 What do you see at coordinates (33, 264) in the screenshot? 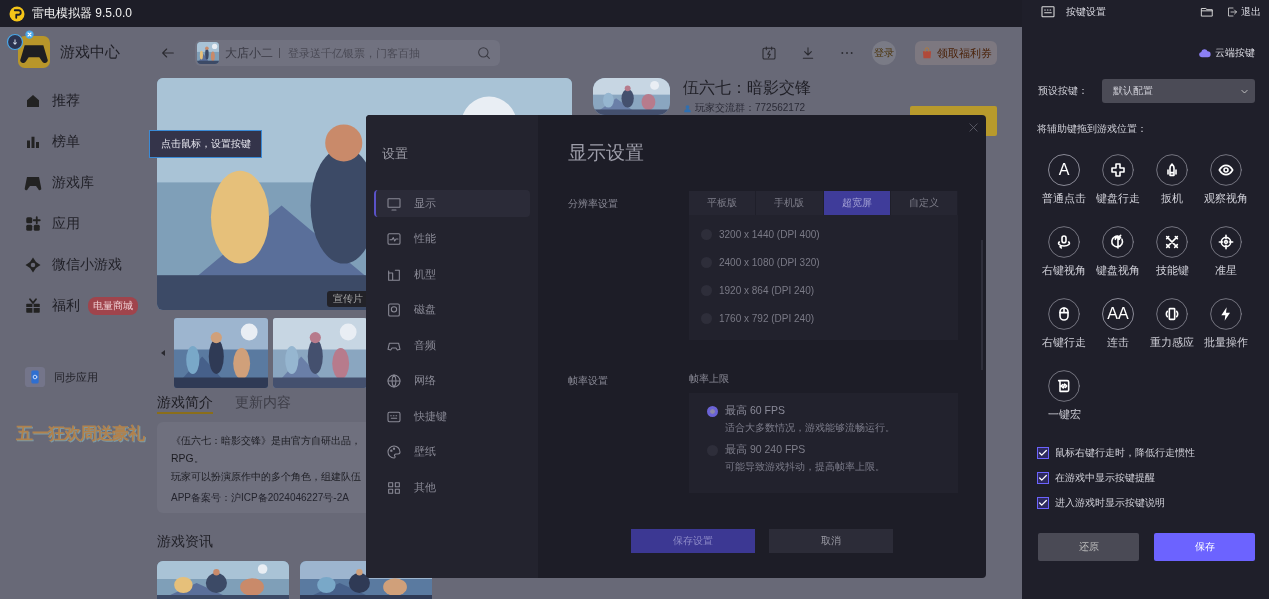
I see `diamond-icon` at bounding box center [33, 264].